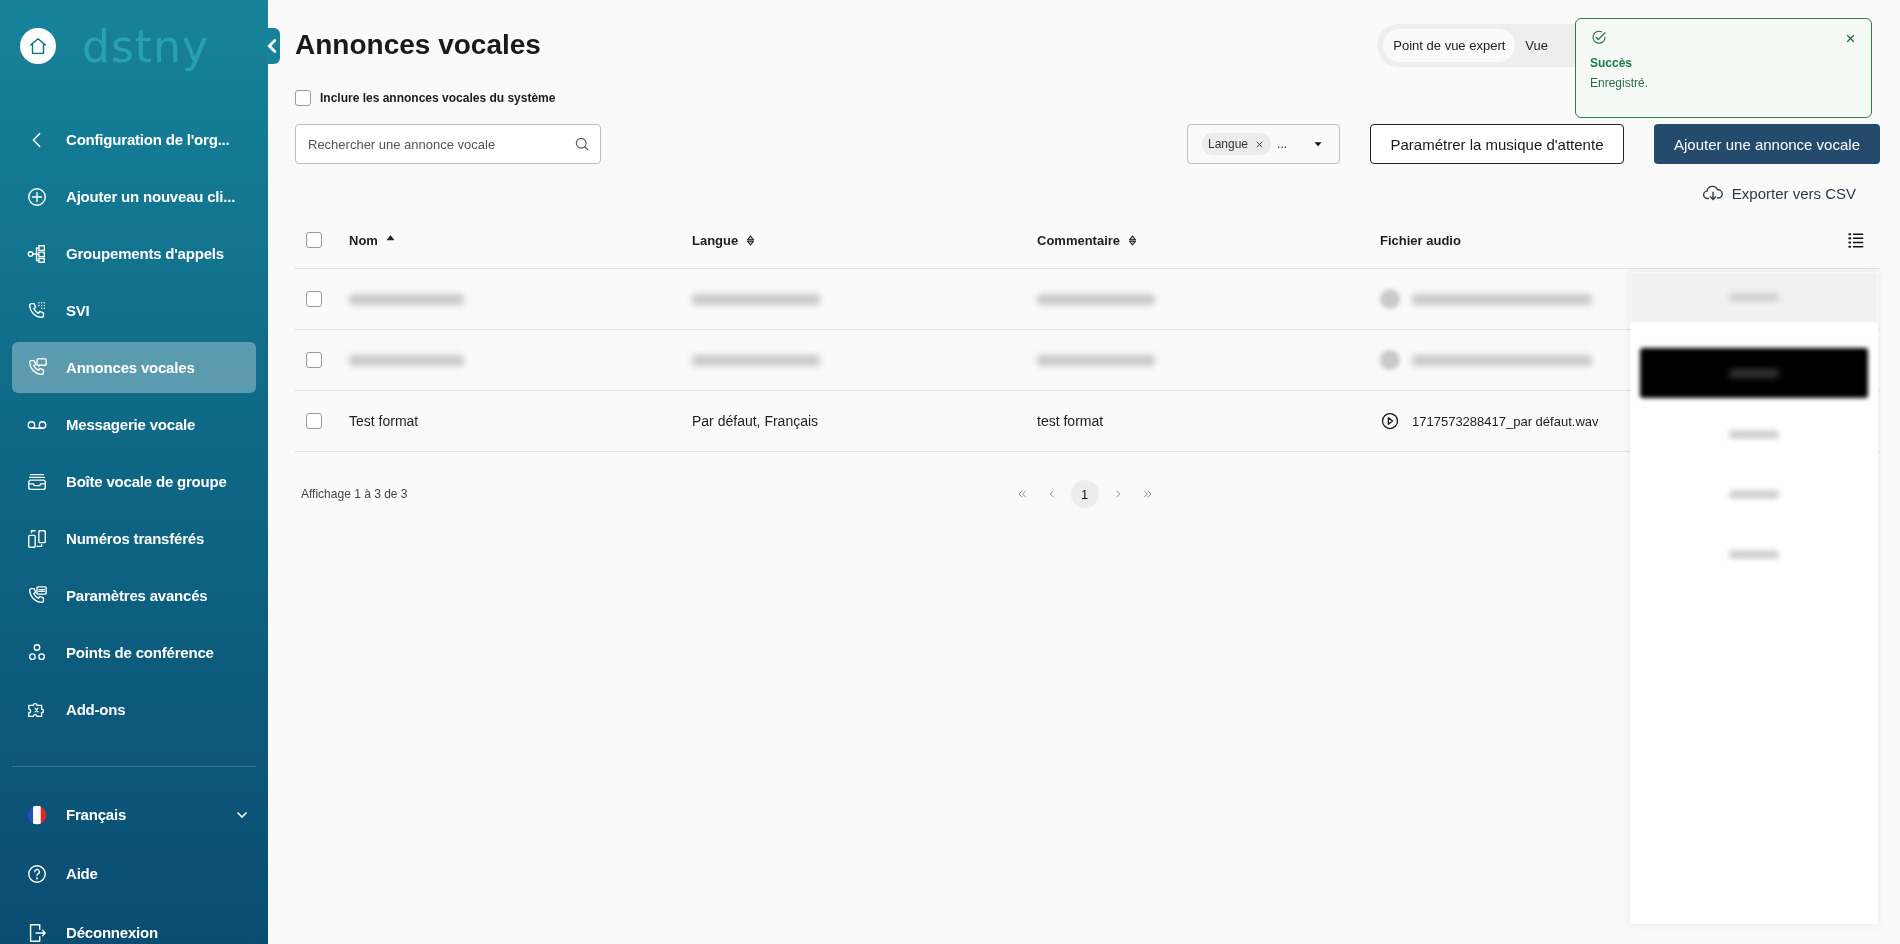 The height and width of the screenshot is (944, 1900). What do you see at coordinates (448, 144) in the screenshot?
I see `search-field: Rechercher une annonce vocale` at bounding box center [448, 144].